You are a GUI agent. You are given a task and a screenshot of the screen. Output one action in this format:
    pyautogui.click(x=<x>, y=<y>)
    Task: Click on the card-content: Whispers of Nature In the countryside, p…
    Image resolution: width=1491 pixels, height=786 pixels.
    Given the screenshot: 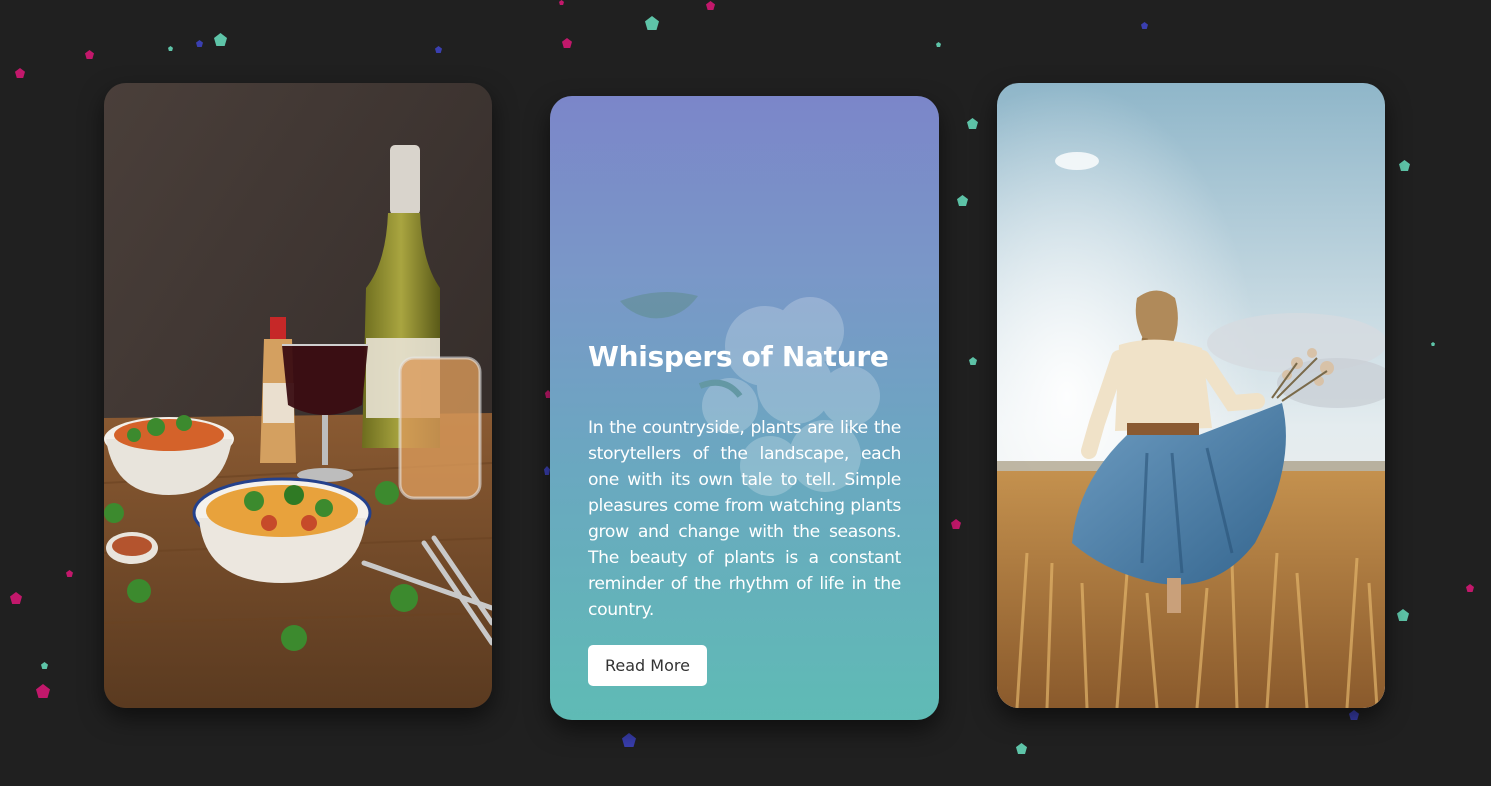 What is the action you would take?
    pyautogui.click(x=744, y=513)
    